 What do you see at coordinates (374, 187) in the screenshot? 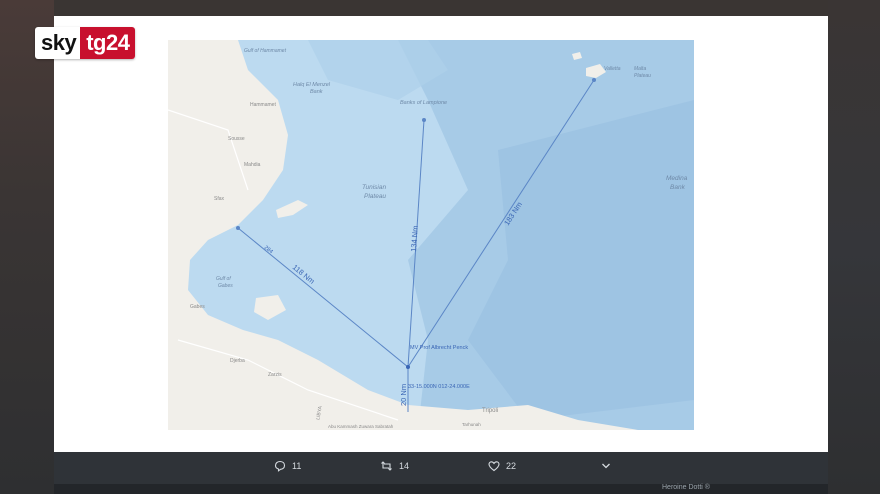
I see `label-tunisian: Tunisian` at bounding box center [374, 187].